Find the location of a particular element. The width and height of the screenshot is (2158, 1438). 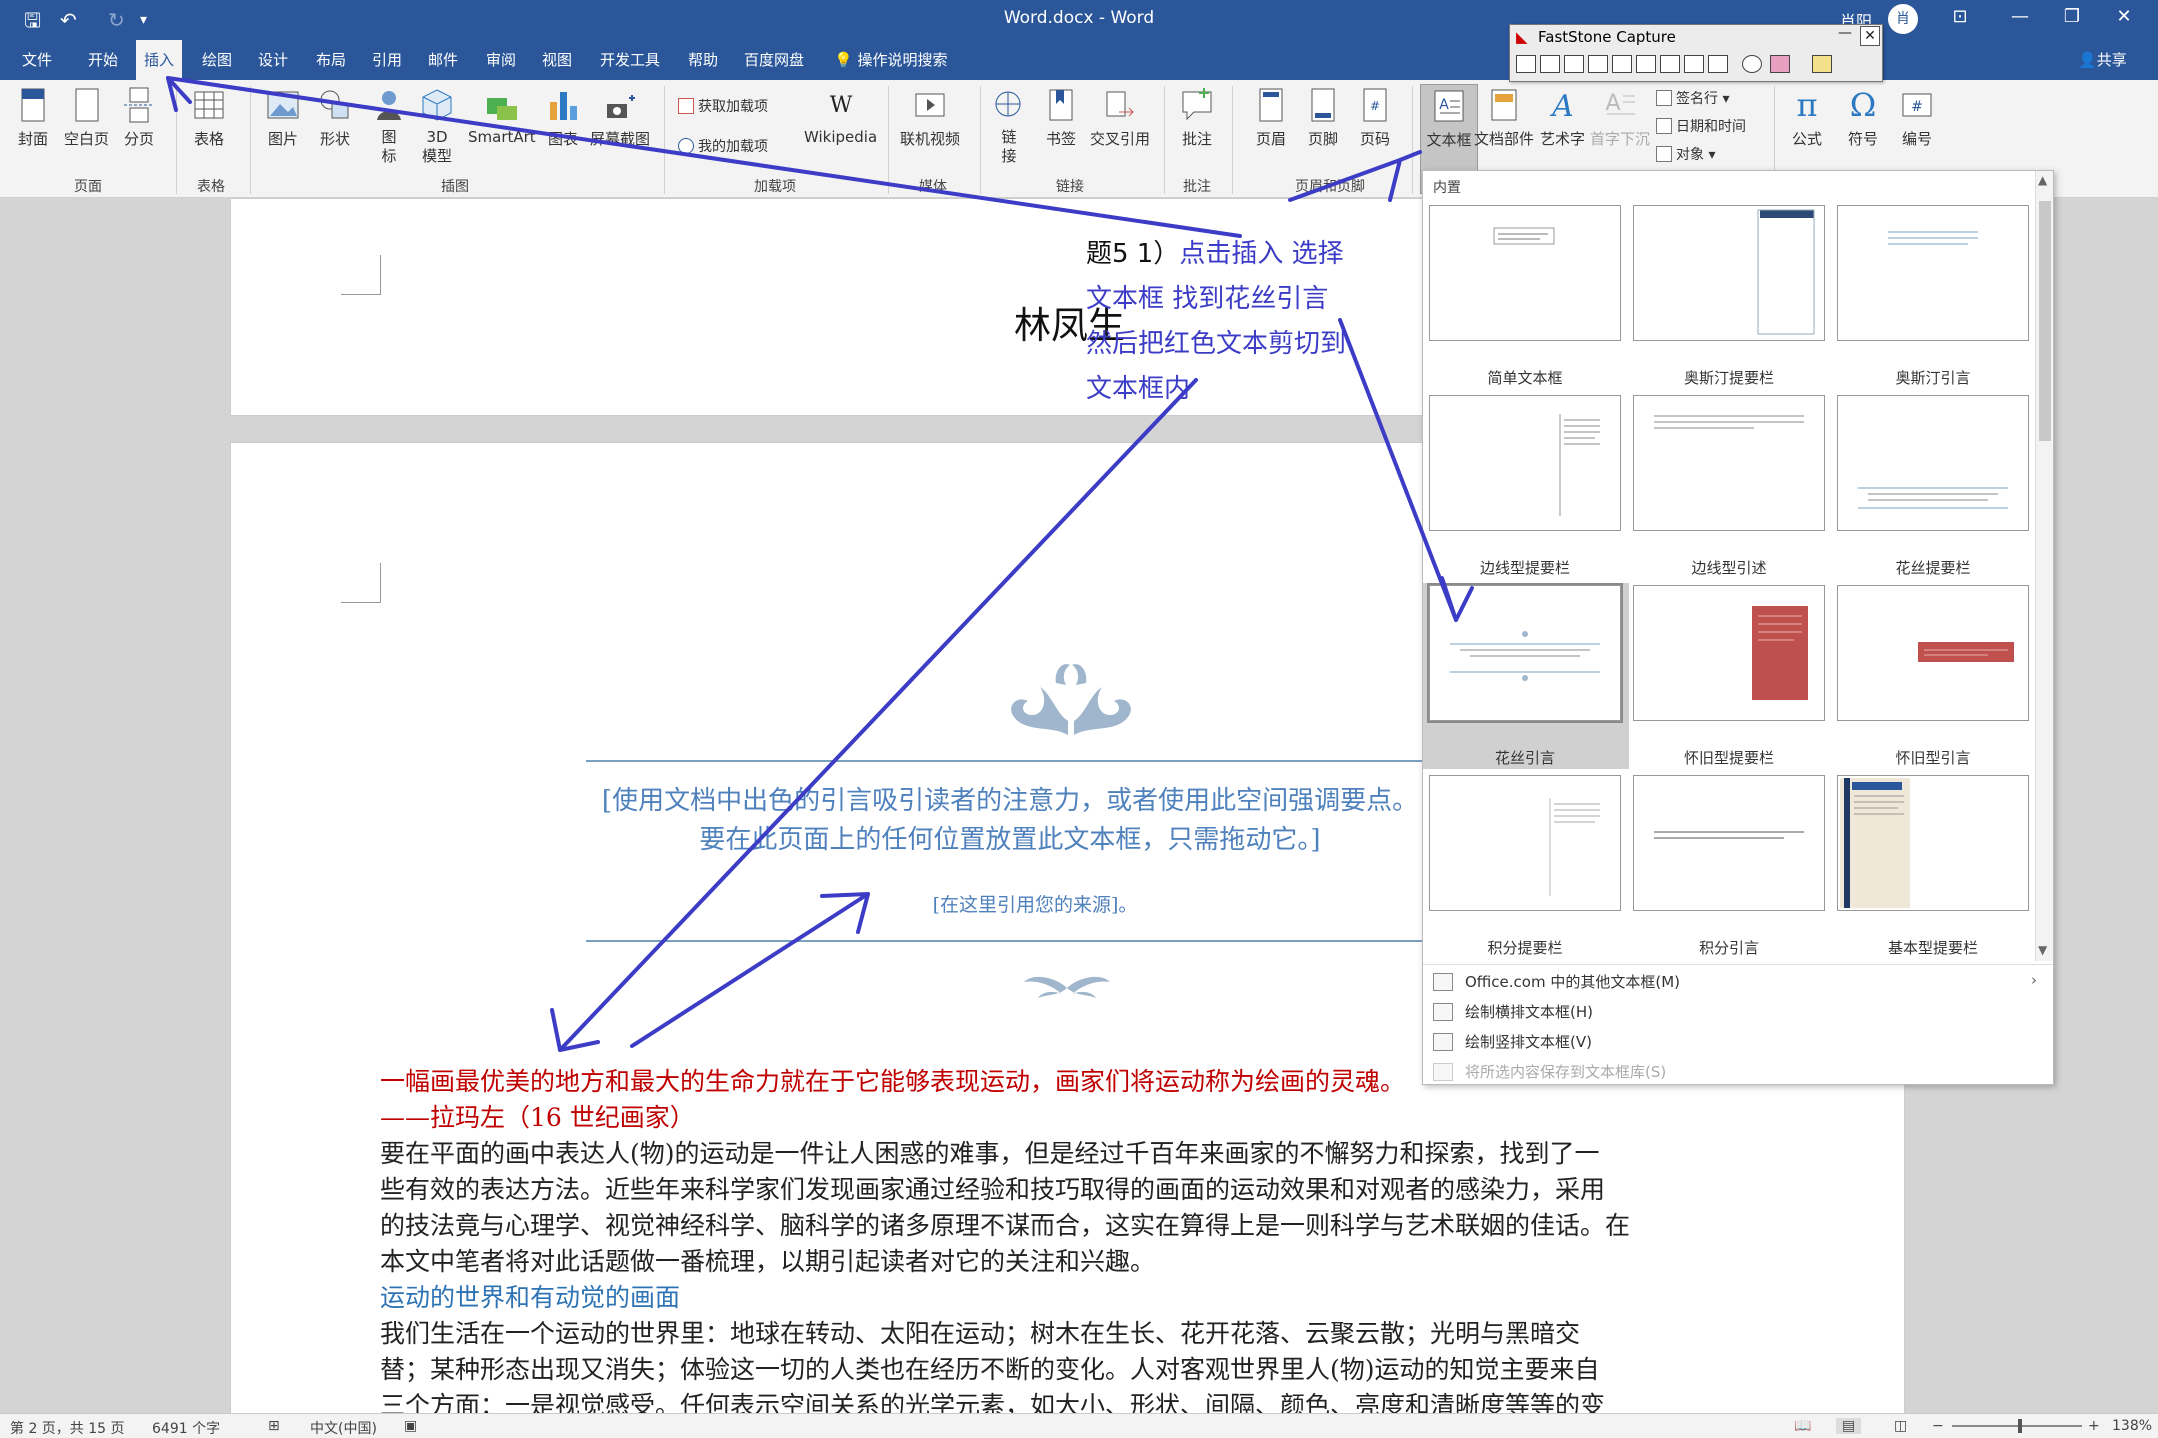

ribbon-display-icon: ⊡ is located at coordinates (1960, 16).